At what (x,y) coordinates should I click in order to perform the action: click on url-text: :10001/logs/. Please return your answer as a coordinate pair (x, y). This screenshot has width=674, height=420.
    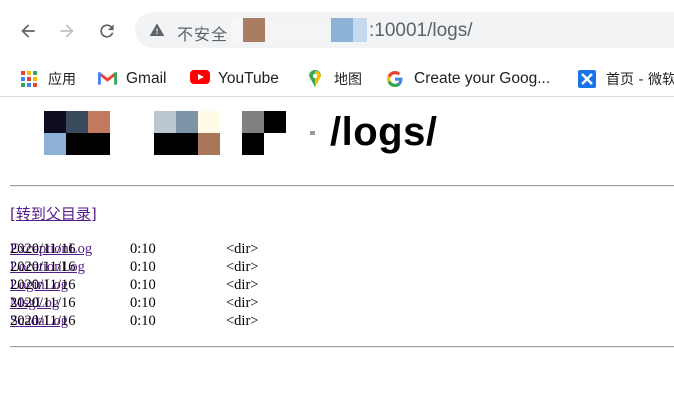
    Looking at the image, I should click on (421, 30).